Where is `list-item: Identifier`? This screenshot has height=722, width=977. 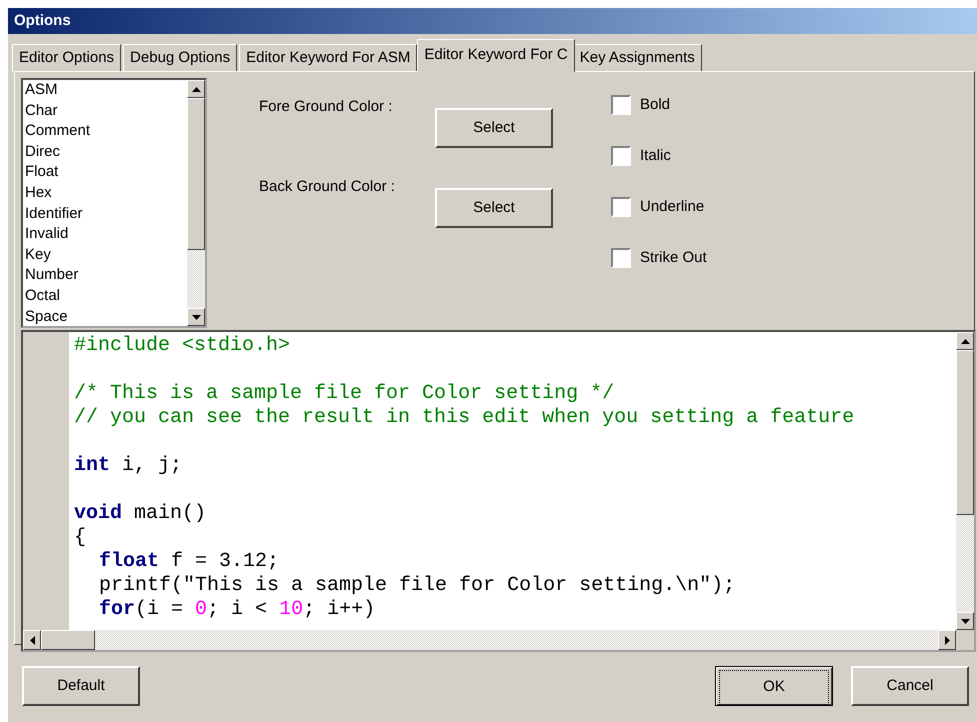 list-item: Identifier is located at coordinates (106, 214).